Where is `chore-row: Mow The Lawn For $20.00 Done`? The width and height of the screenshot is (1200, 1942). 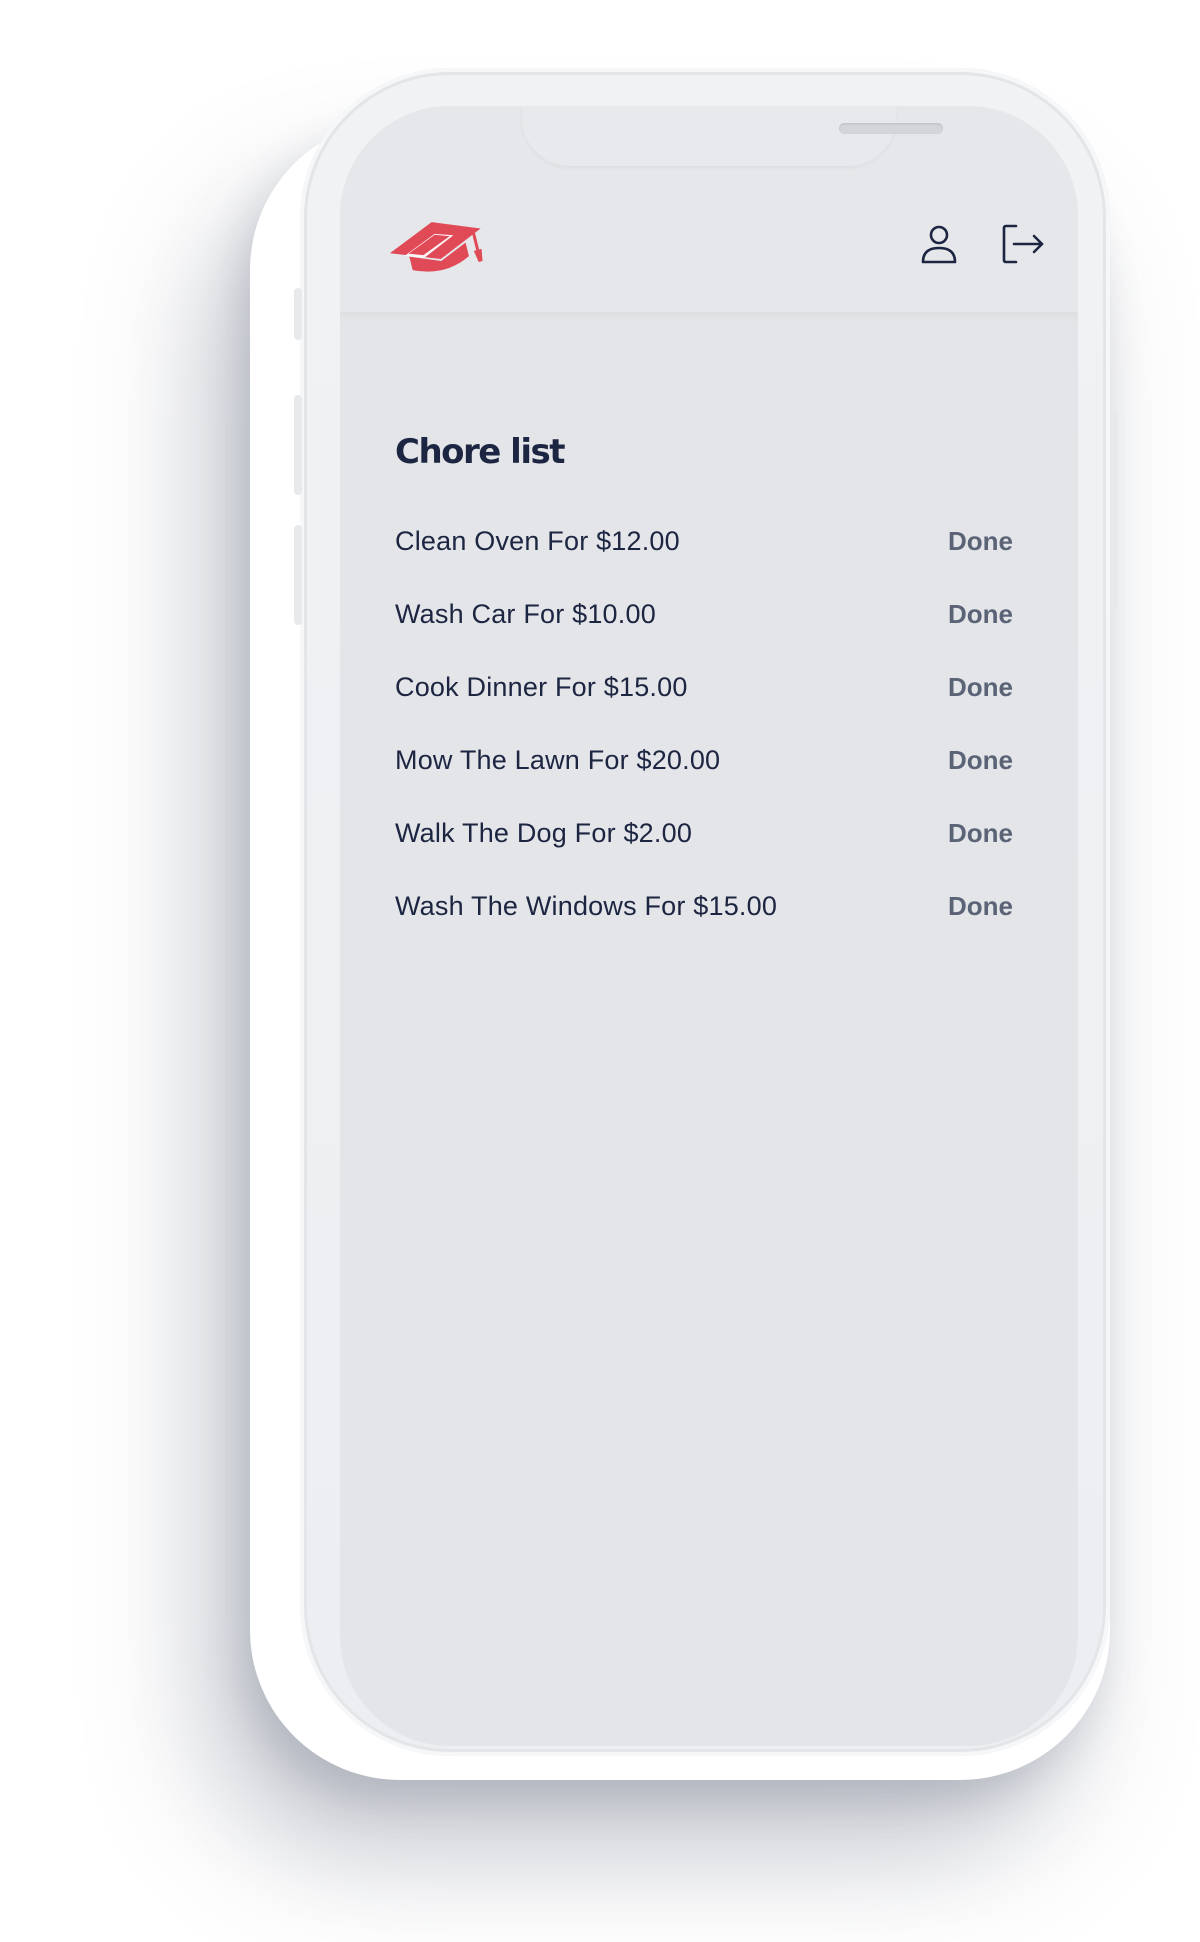 chore-row: Mow The Lawn For $20.00 Done is located at coordinates (710, 760).